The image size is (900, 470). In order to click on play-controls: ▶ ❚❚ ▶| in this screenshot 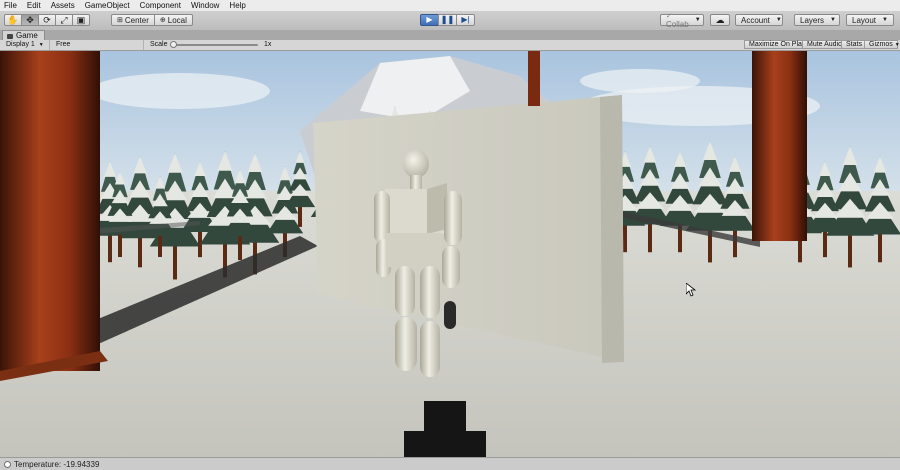, I will do `click(447, 20)`.